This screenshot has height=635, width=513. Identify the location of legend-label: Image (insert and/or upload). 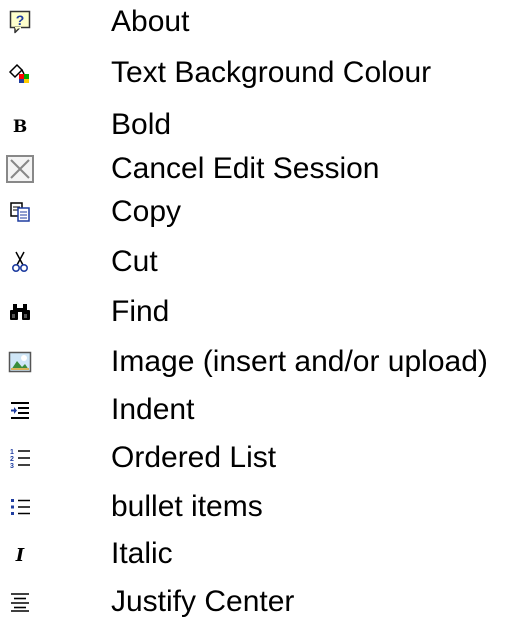
(299, 361).